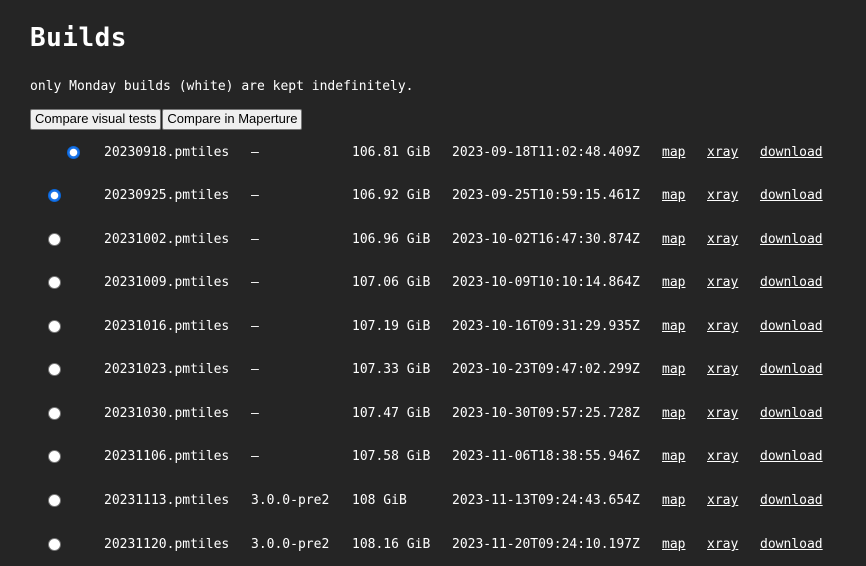 This screenshot has width=866, height=566. Describe the element at coordinates (391, 413) in the screenshot. I see `build-size: 107.47 GiB` at that location.